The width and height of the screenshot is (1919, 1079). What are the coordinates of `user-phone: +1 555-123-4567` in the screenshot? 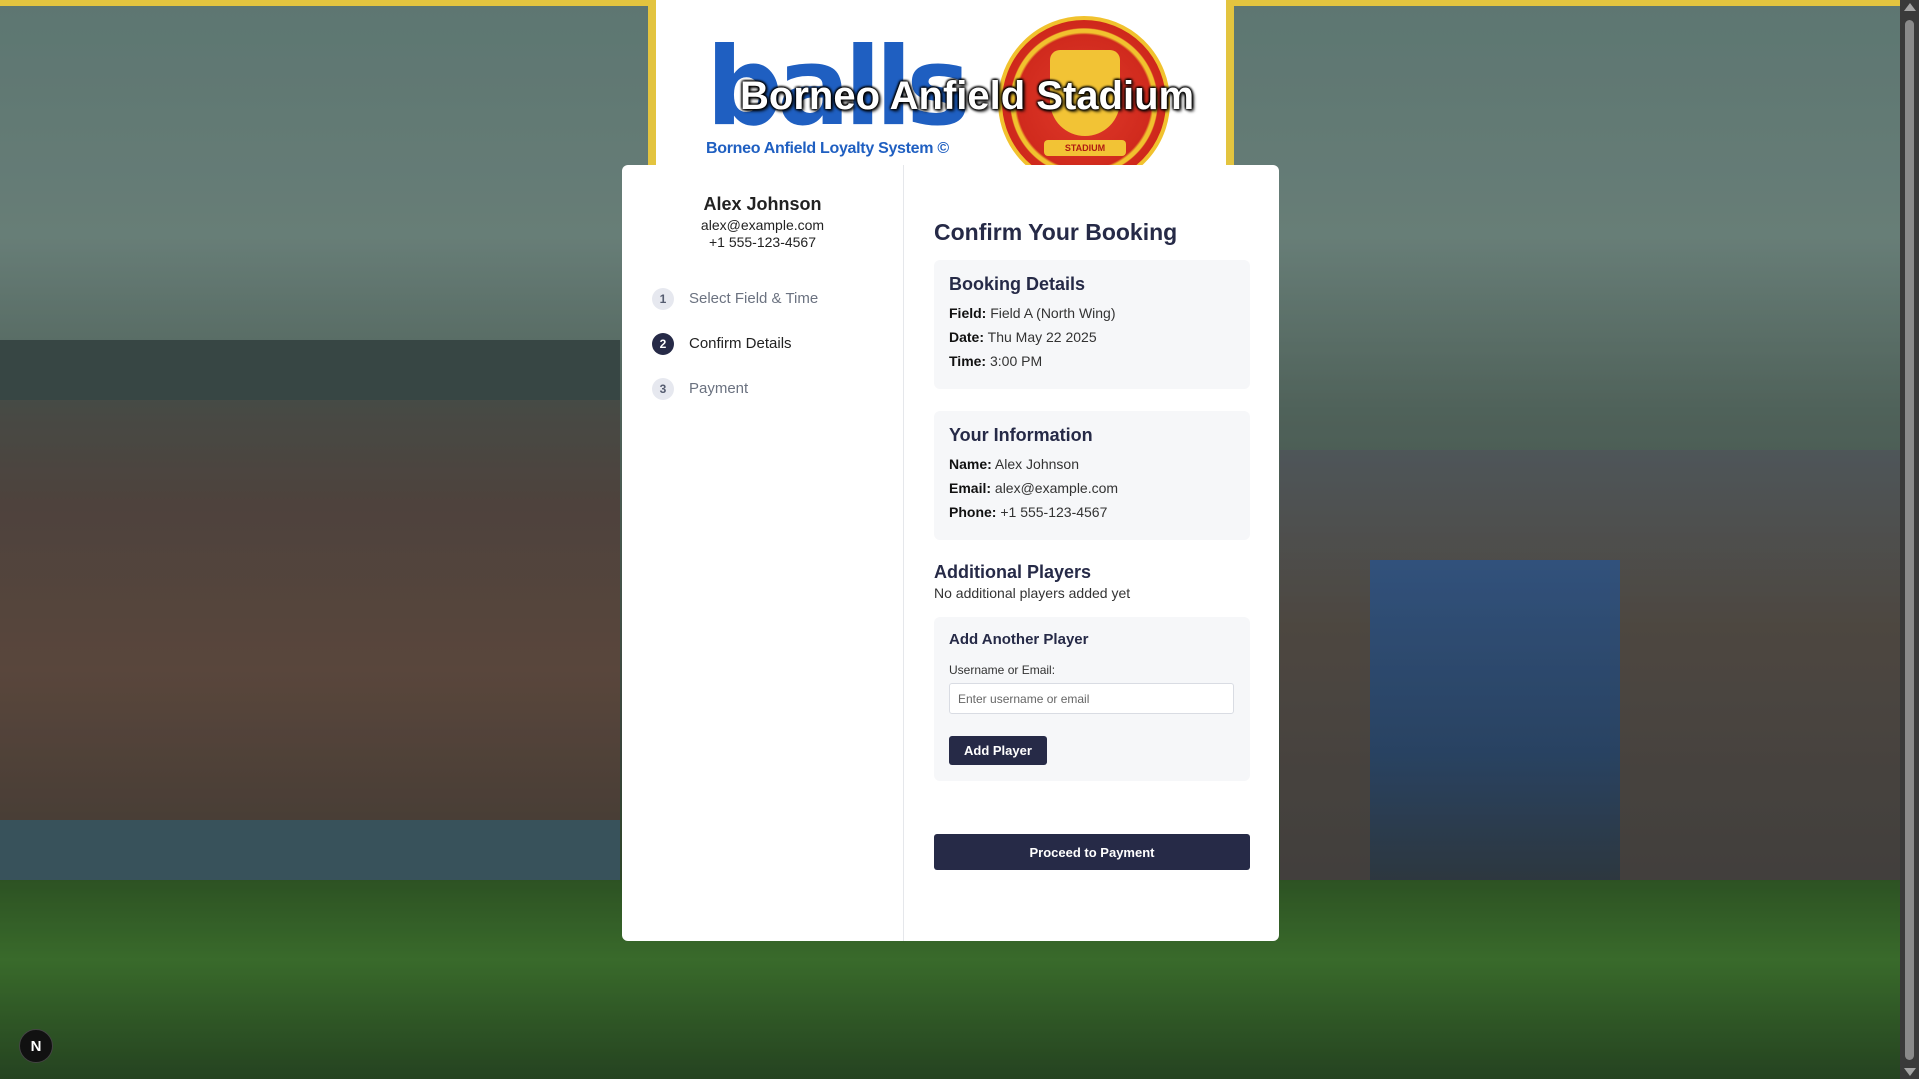 It's located at (762, 242).